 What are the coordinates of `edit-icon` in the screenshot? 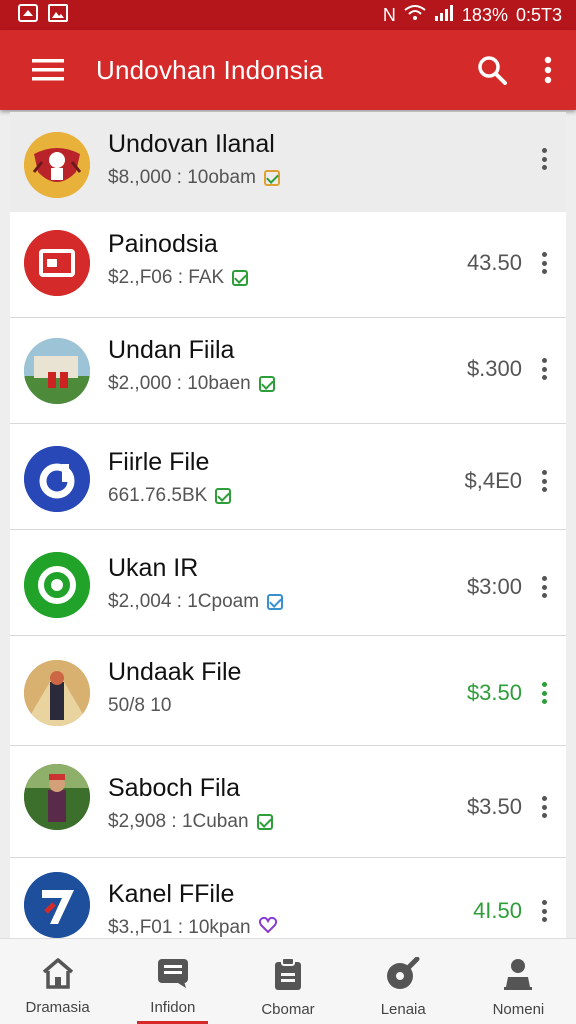 It's located at (403, 973).